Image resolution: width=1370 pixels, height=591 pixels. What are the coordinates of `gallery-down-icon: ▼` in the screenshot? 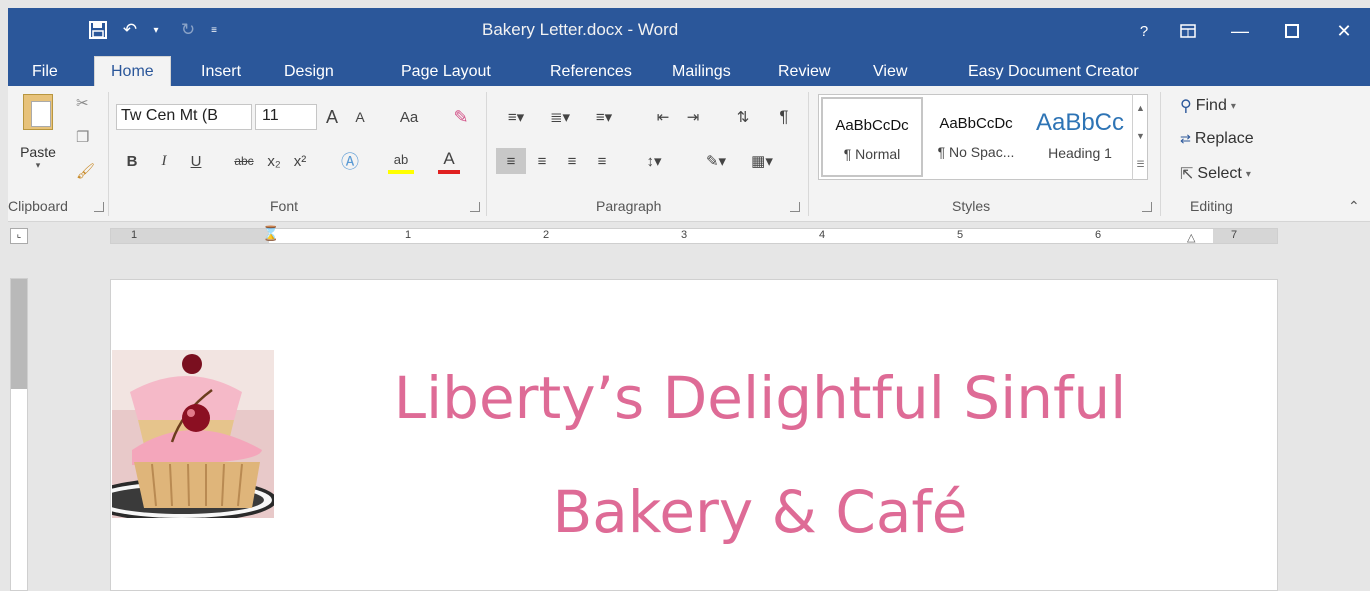 It's located at (1140, 136).